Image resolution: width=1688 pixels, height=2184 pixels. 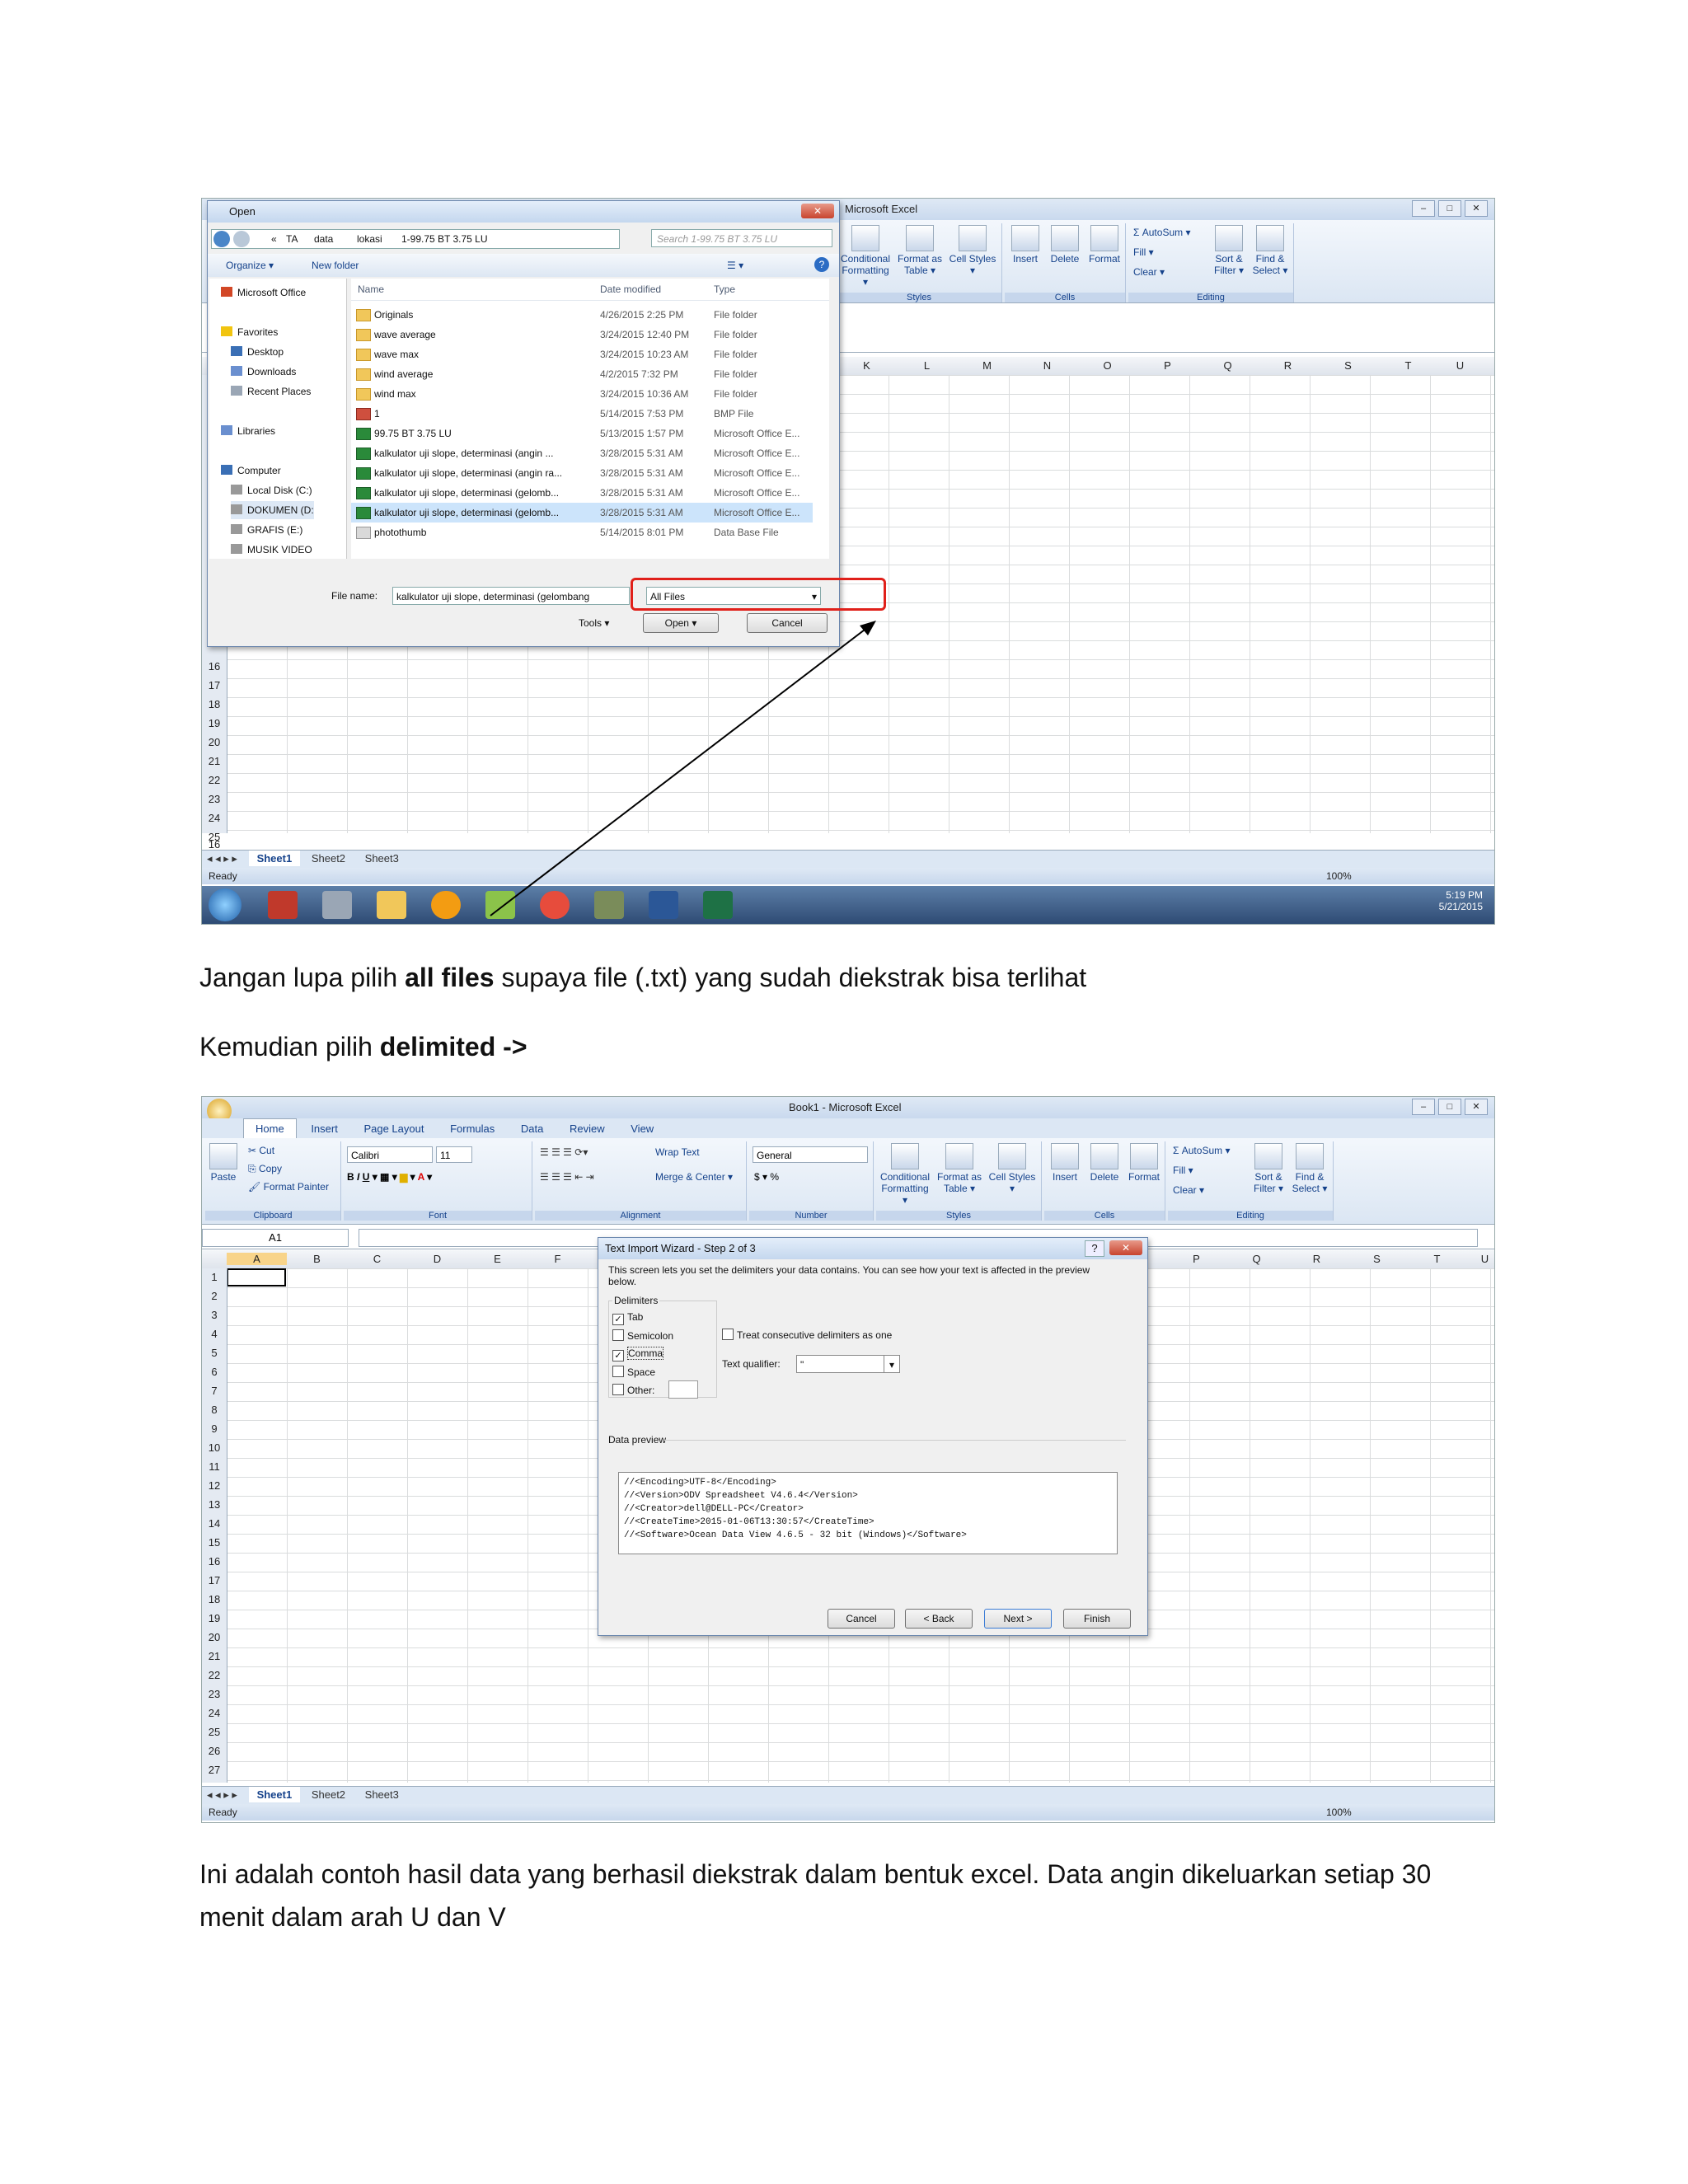 I want to click on search-input: Search 1-99.75 BT 3.75 LU, so click(x=742, y=238).